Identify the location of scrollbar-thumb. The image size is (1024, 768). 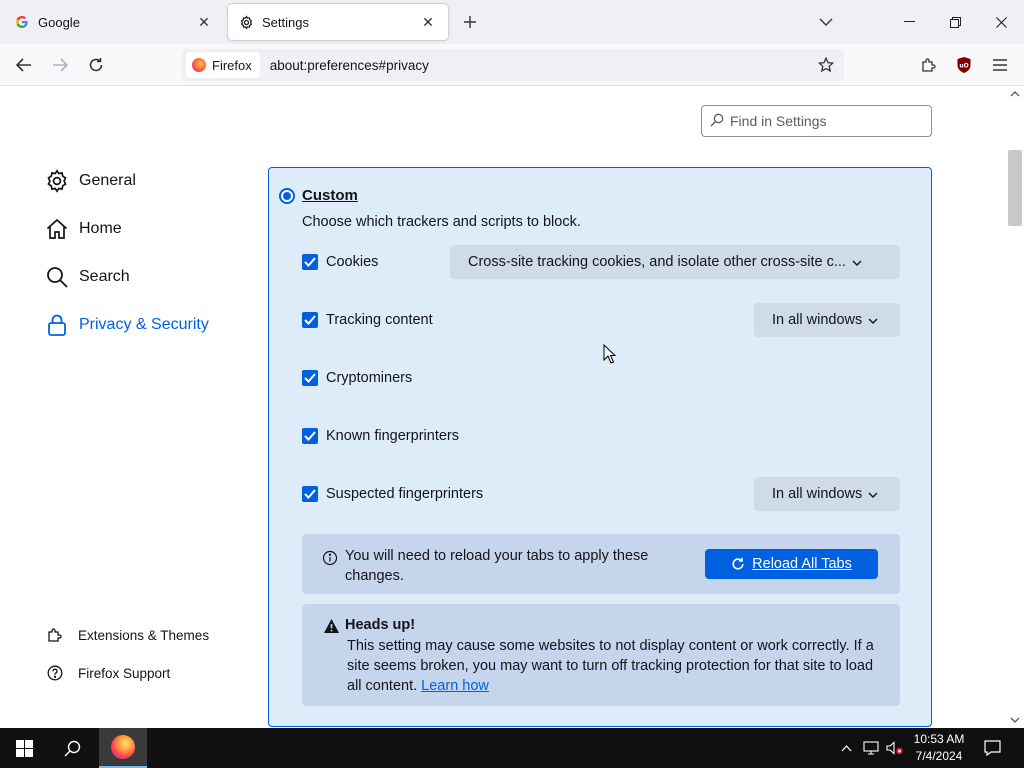
(1015, 188).